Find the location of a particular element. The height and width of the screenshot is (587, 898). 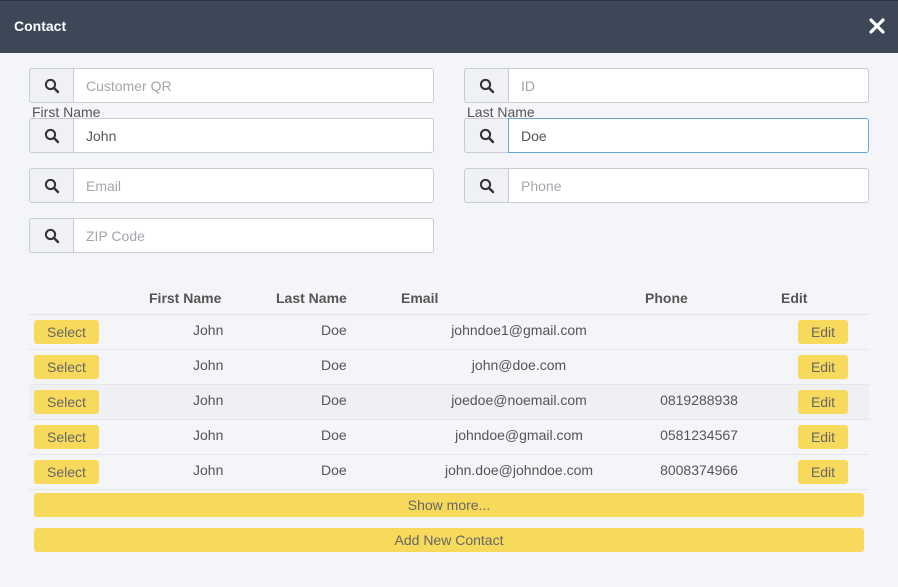

cell-phone: 0581234567 is located at coordinates (699, 435).